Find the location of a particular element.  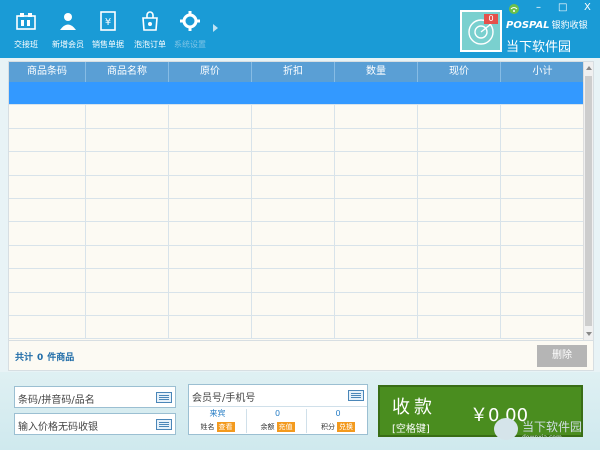

table-scrollbar is located at coordinates (588, 201).